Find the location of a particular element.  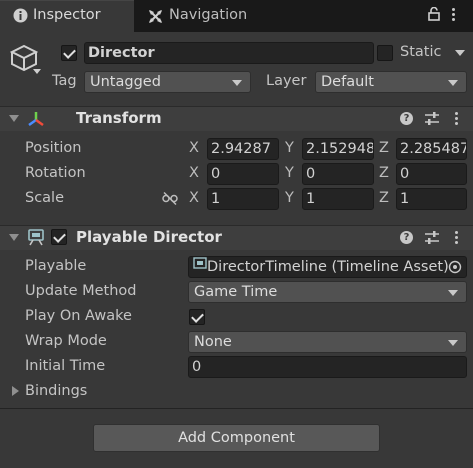

rotation-x-field: 0 is located at coordinates (243, 174).